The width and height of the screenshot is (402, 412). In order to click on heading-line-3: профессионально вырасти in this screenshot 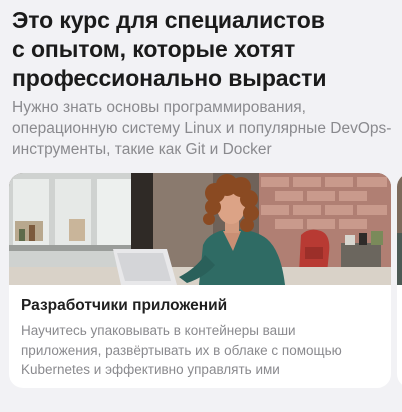, I will do `click(169, 78)`.